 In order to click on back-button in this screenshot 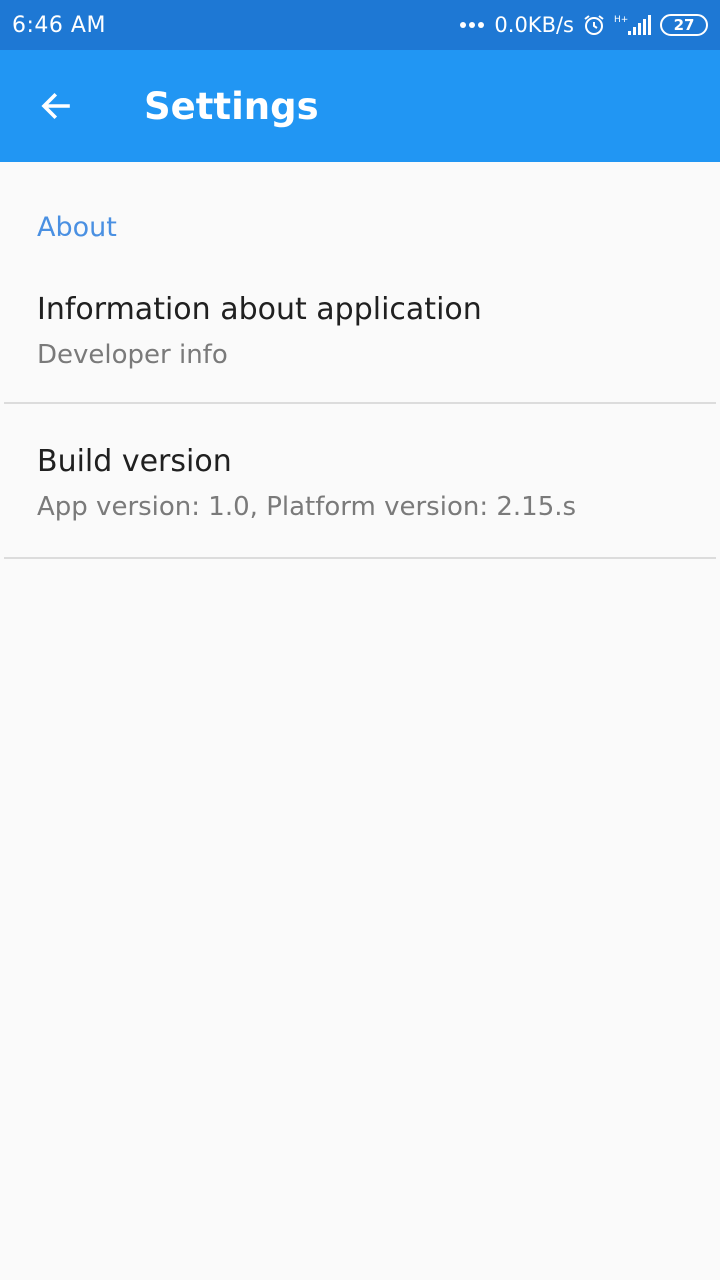, I will do `click(56, 106)`.